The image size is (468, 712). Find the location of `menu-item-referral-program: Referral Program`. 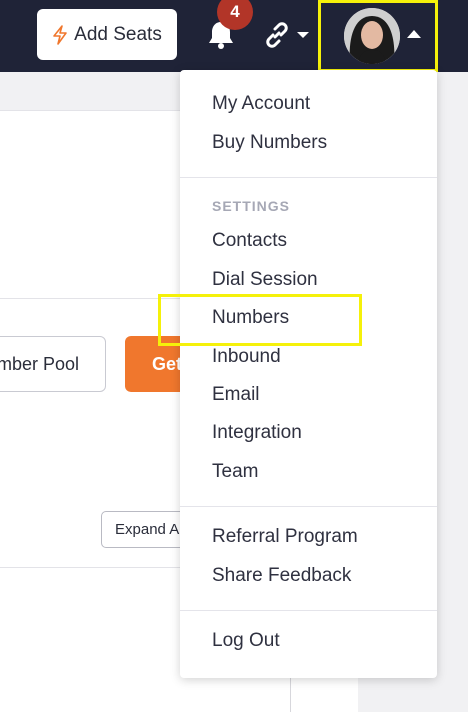

menu-item-referral-program: Referral Program is located at coordinates (285, 537).